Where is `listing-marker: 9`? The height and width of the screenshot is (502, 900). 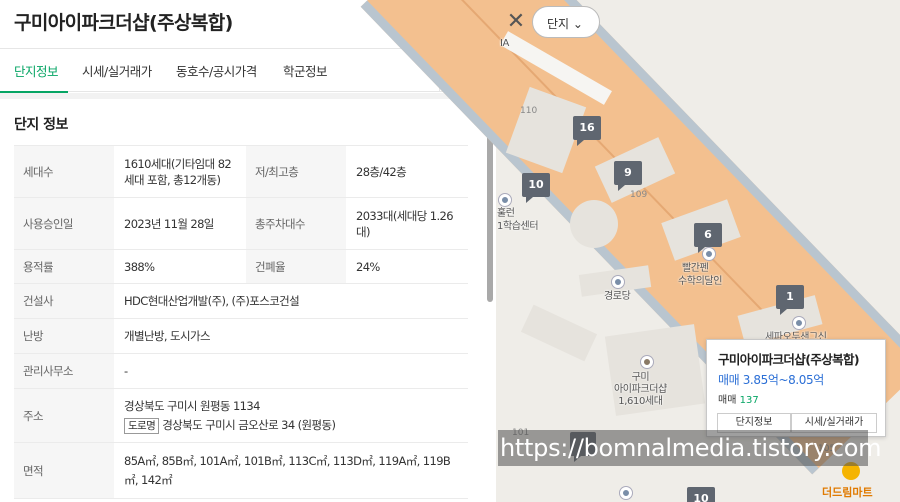
listing-marker: 9 is located at coordinates (628, 176).